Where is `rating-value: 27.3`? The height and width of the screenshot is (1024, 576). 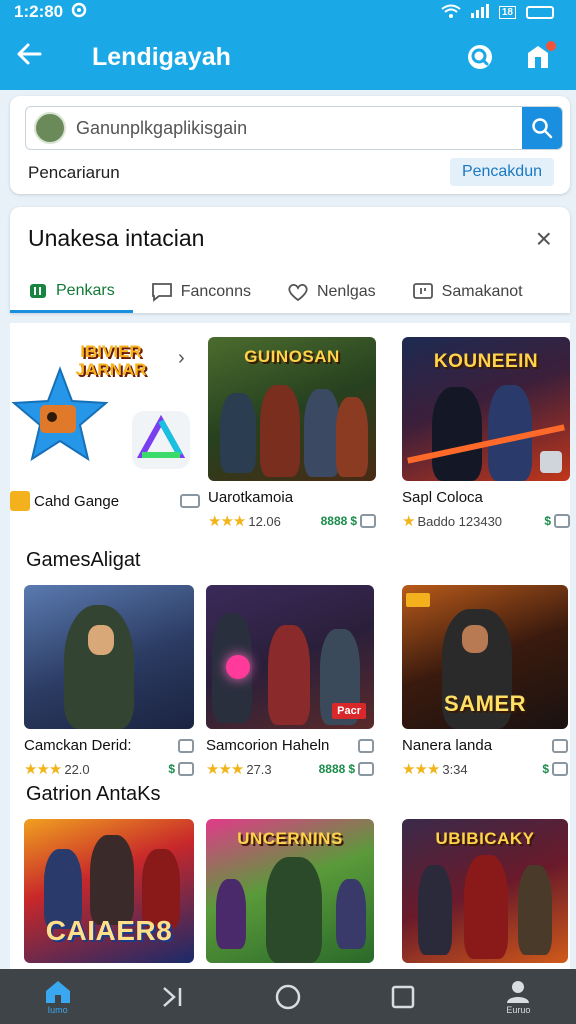
rating-value: 27.3 is located at coordinates (259, 769).